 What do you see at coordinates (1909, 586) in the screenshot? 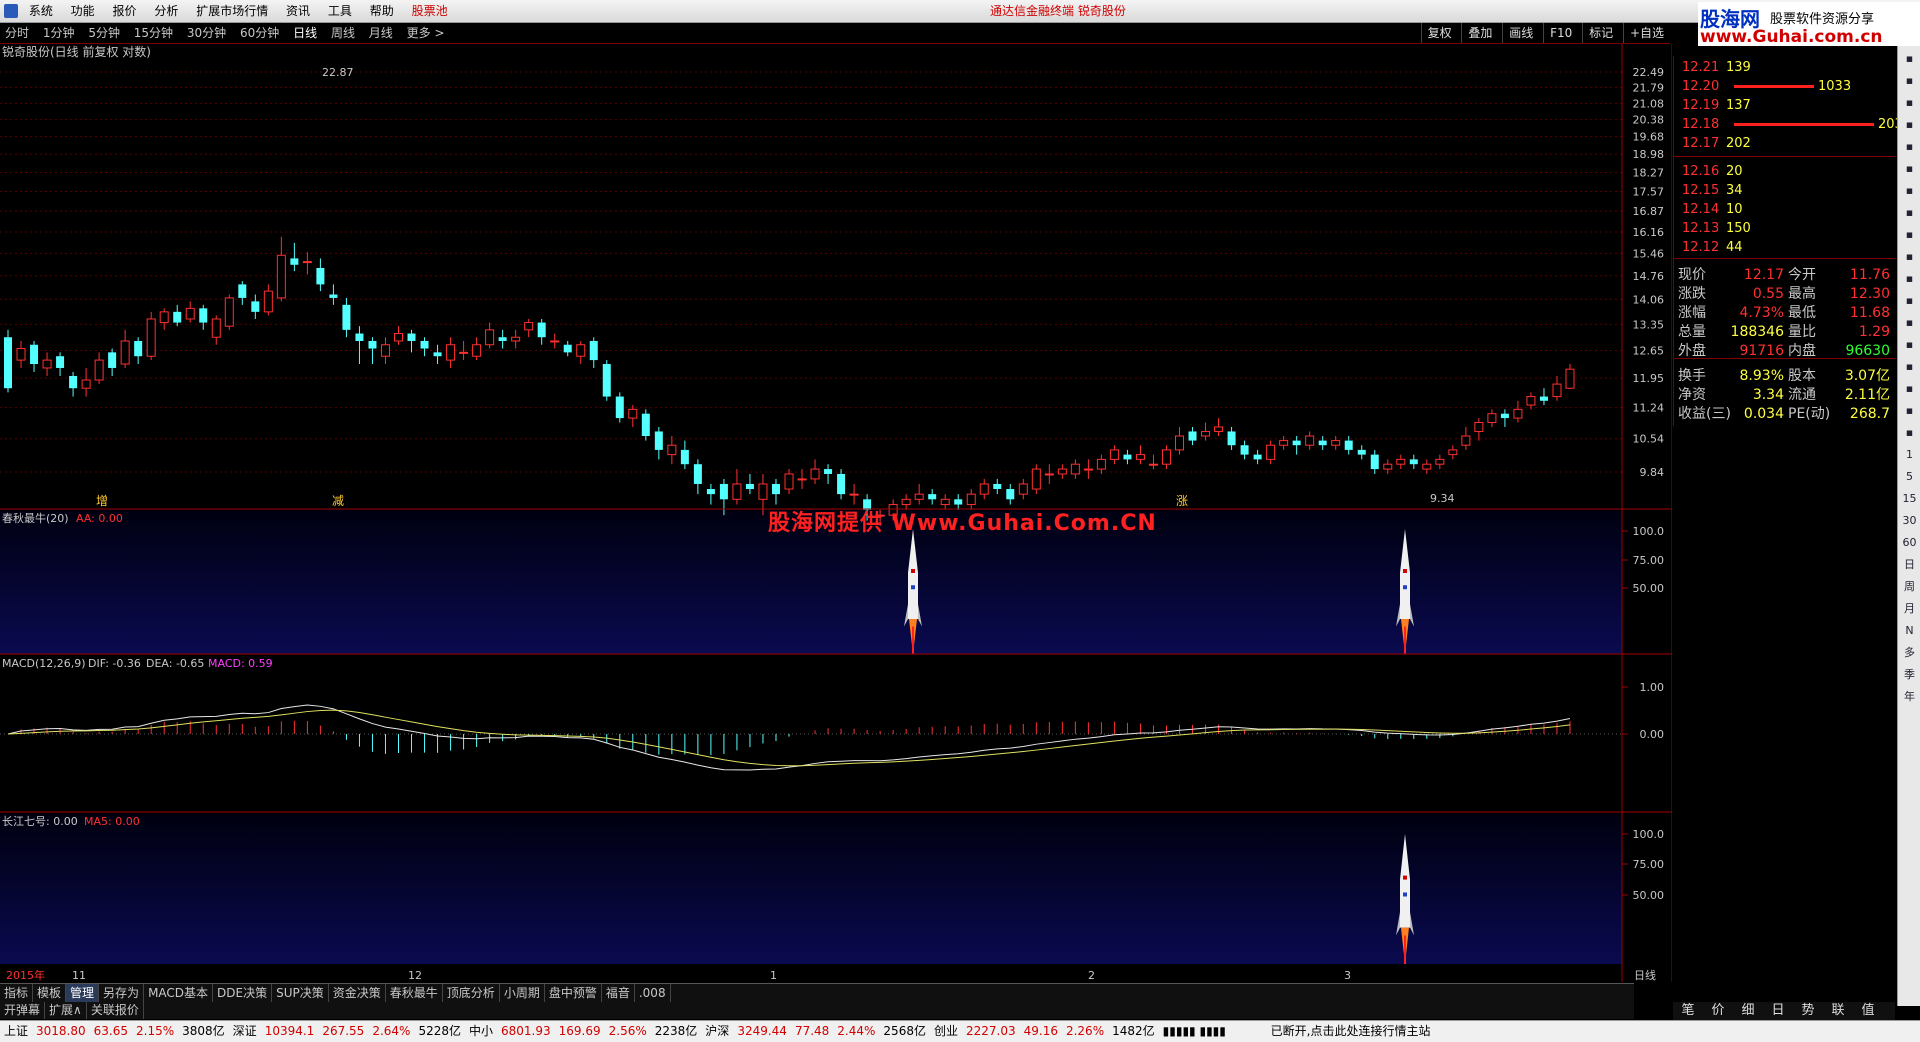
I see `period-shortcut-button: 周` at bounding box center [1909, 586].